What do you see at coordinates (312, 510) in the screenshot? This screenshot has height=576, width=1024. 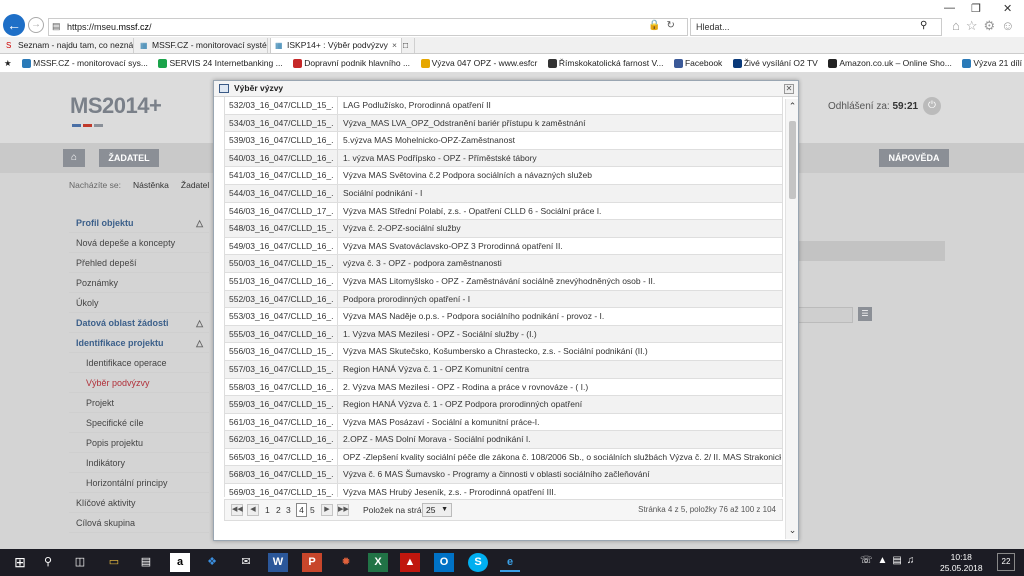 I see `page-5: 5` at bounding box center [312, 510].